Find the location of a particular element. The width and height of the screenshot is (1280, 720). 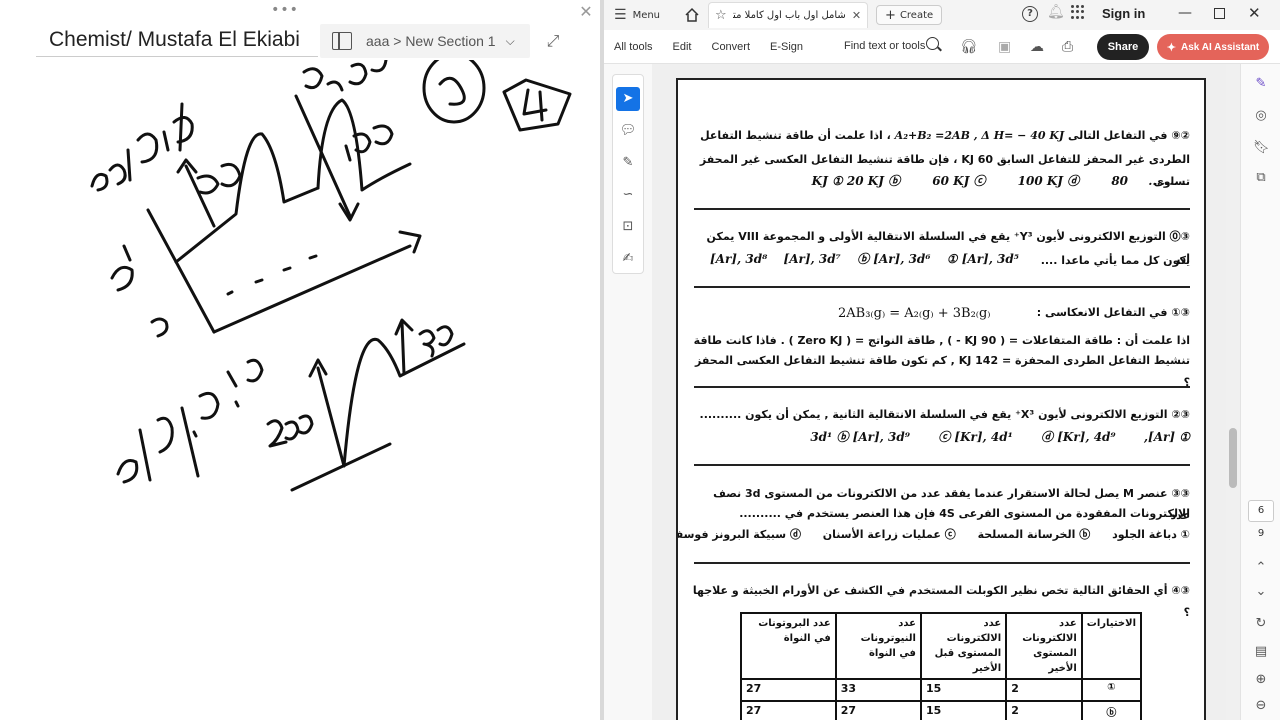

tab-document: ☆ شامل أول باب أول كاملا متدرج.... ✕ is located at coordinates (788, 15).